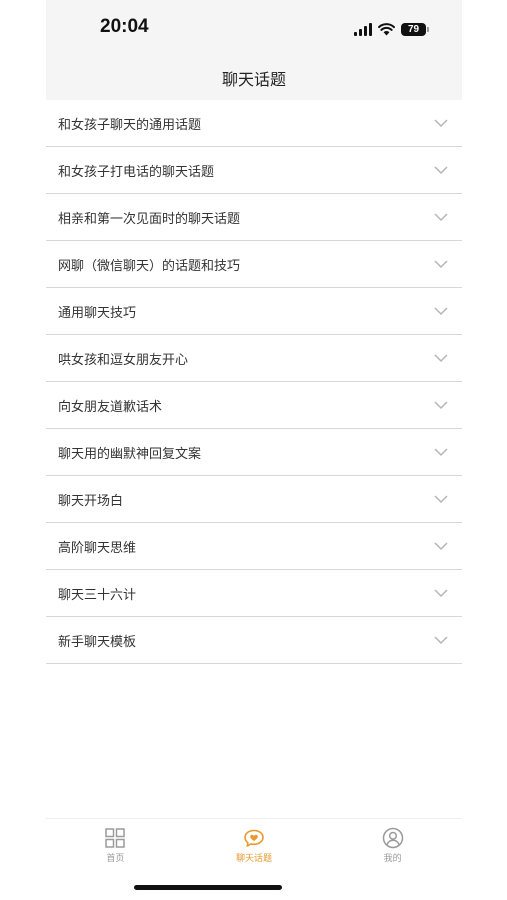  What do you see at coordinates (254, 593) in the screenshot?
I see `list-item: 聊天三十六计` at bounding box center [254, 593].